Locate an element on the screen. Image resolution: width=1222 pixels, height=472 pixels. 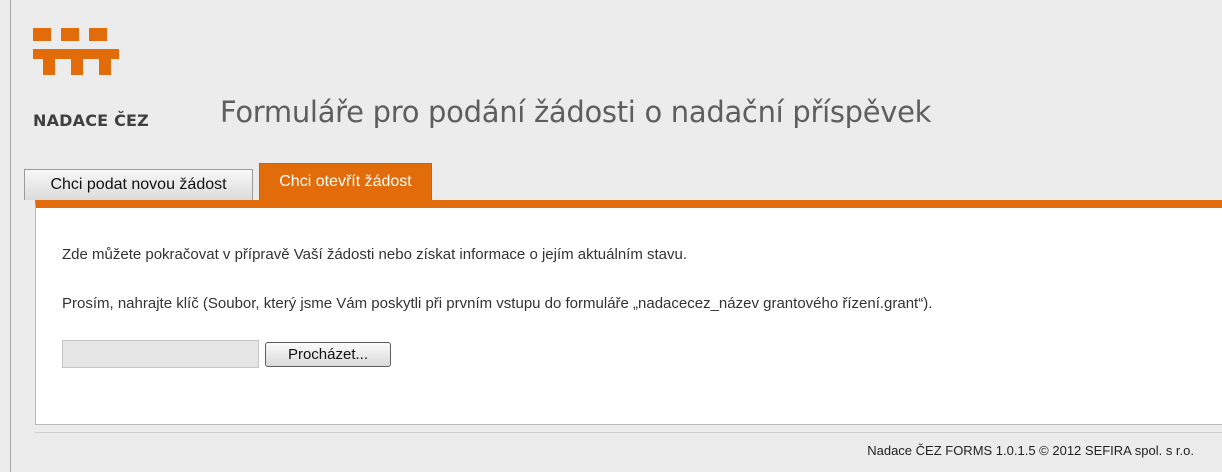
logo: NADACE ČEZ is located at coordinates (103, 83).